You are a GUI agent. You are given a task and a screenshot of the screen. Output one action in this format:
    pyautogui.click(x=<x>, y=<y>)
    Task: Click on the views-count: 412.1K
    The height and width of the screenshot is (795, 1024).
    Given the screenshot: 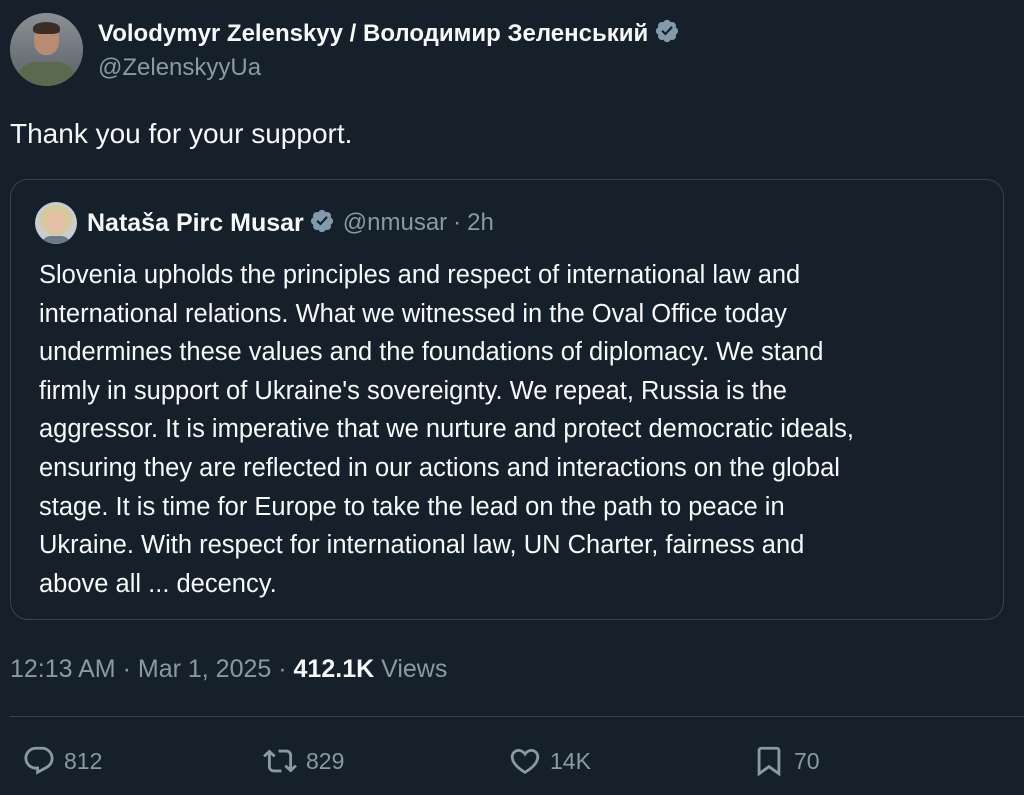 What is the action you would take?
    pyautogui.click(x=334, y=669)
    